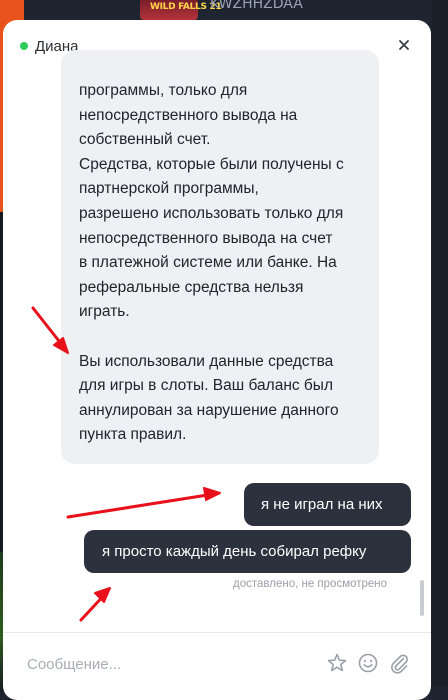 The width and height of the screenshot is (448, 700). I want to click on paperclip-icon, so click(399, 663).